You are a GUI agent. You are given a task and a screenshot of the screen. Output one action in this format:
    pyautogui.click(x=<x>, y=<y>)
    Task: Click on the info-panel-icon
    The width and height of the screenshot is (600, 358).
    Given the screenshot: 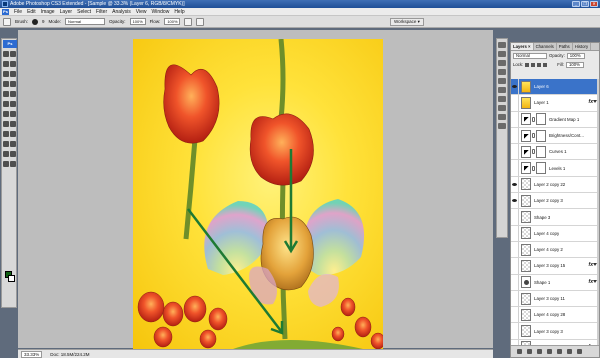 What is the action you would take?
    pyautogui.click(x=502, y=63)
    